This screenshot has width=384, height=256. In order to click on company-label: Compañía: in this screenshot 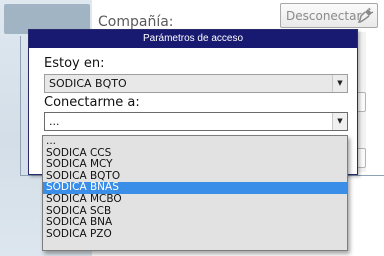, I will do `click(136, 22)`.